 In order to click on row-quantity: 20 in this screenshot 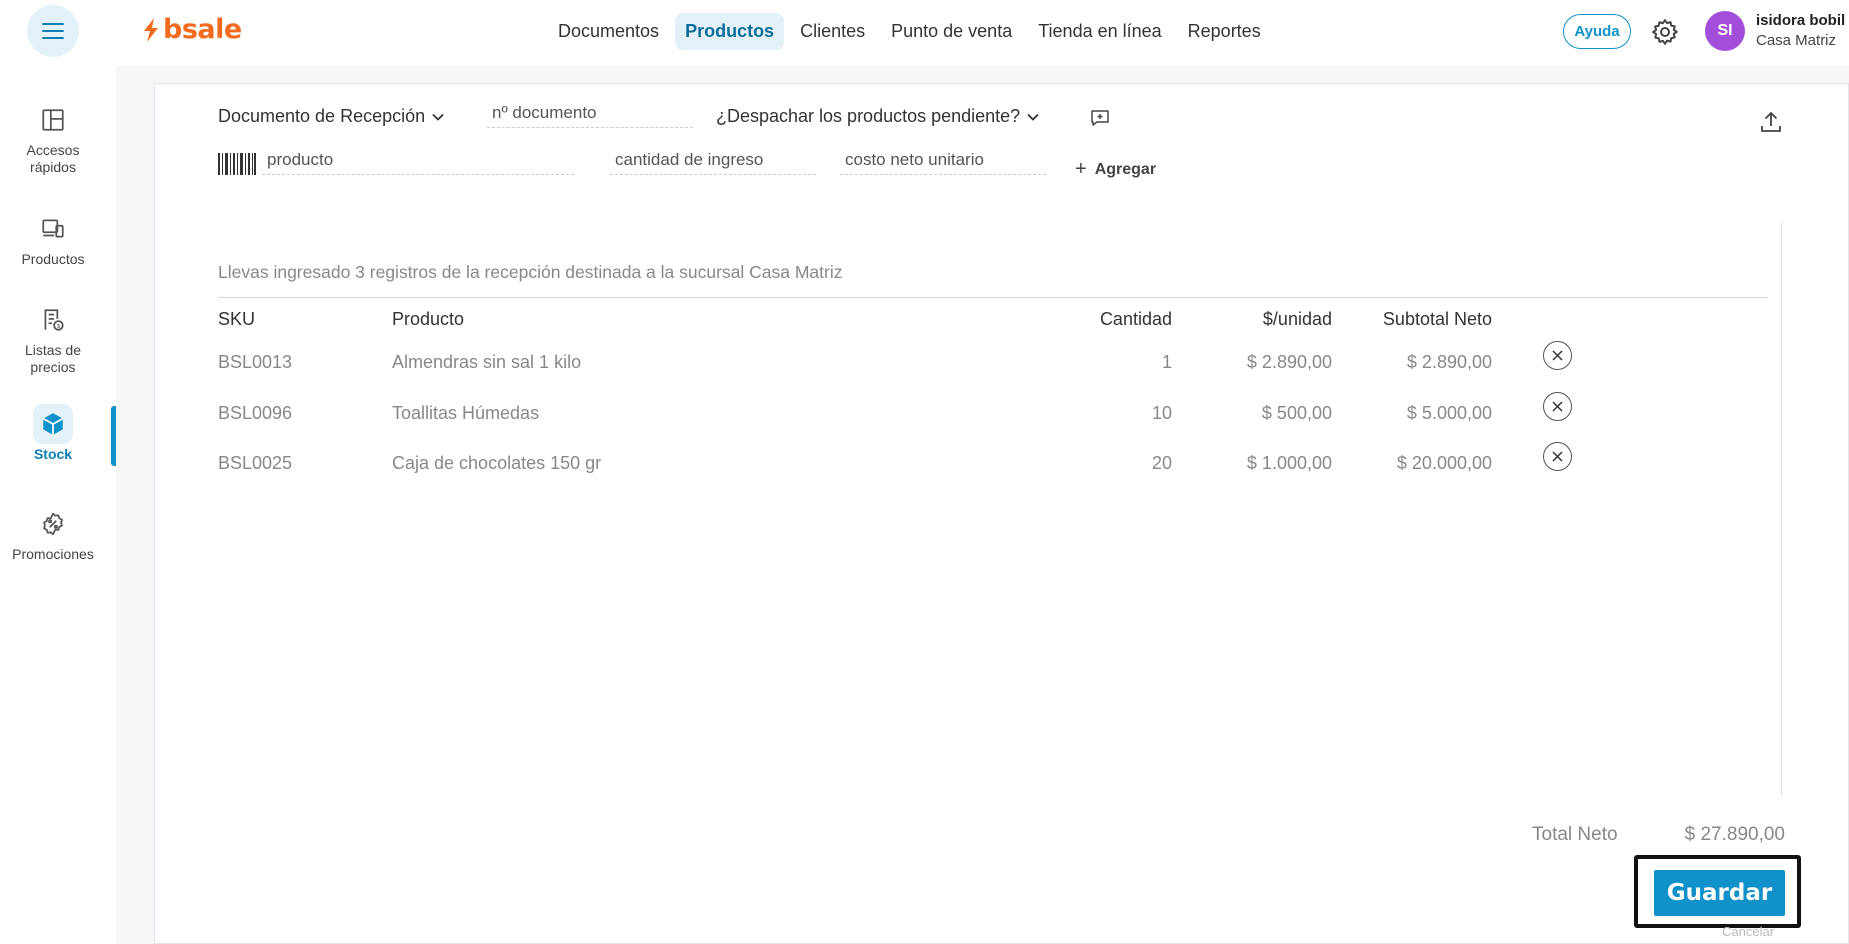, I will do `click(1161, 463)`.